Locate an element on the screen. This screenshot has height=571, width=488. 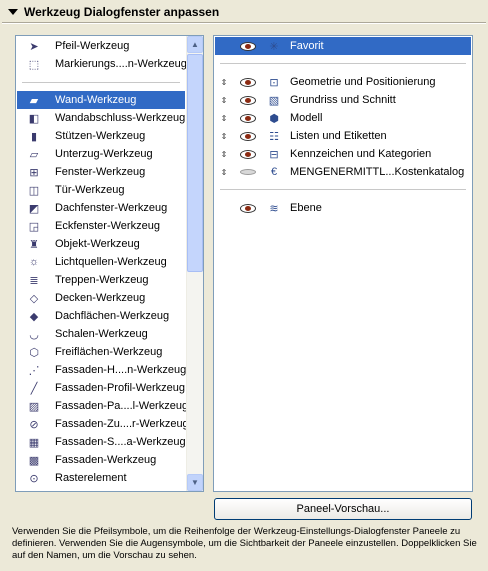
tool-list-item: ⬡ Freiflächen-Werkzeug is located at coordinates (101, 352).